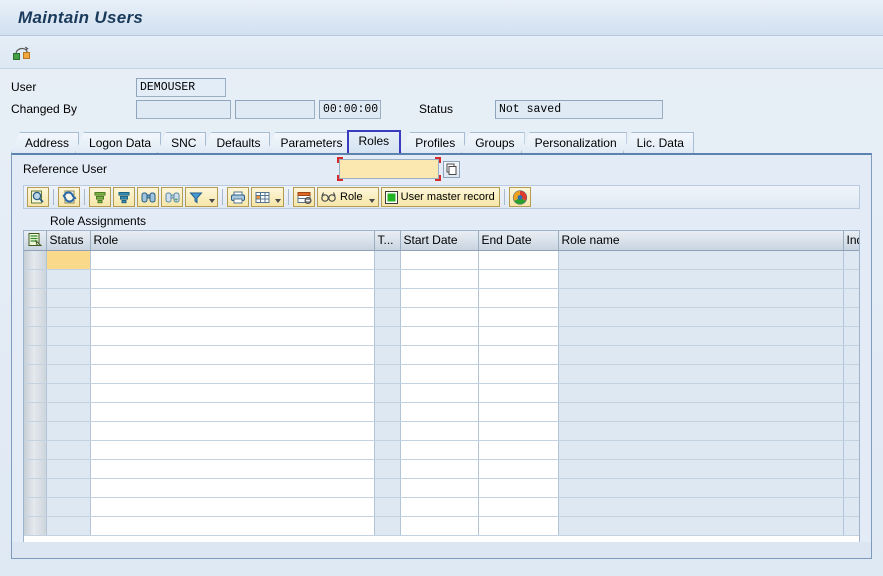 The height and width of the screenshot is (576, 883). Describe the element at coordinates (181, 87) in the screenshot. I see `user-field: DEMOUSER` at that location.